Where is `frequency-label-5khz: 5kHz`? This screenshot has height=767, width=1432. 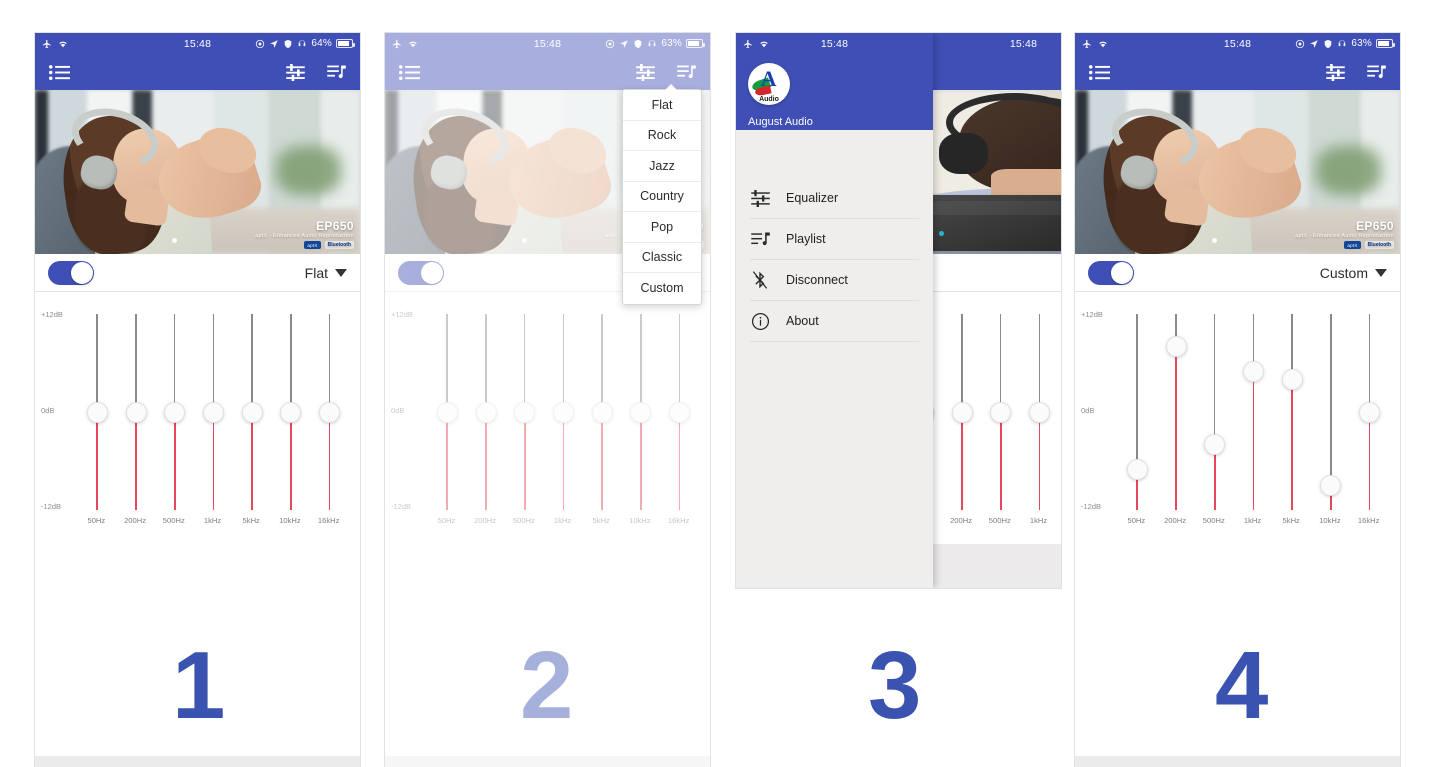 frequency-label-5khz: 5kHz is located at coordinates (251, 520).